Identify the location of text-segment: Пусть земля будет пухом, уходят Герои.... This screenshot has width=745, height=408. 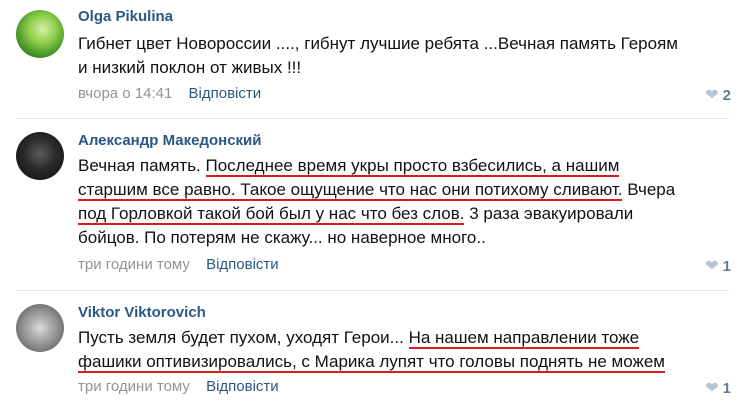
(243, 337).